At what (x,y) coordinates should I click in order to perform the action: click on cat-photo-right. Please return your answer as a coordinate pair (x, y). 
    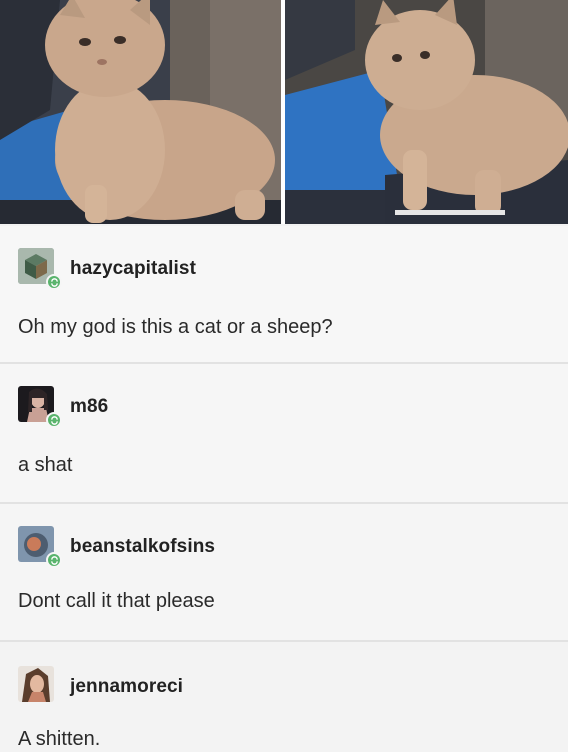
    Looking at the image, I should click on (426, 112).